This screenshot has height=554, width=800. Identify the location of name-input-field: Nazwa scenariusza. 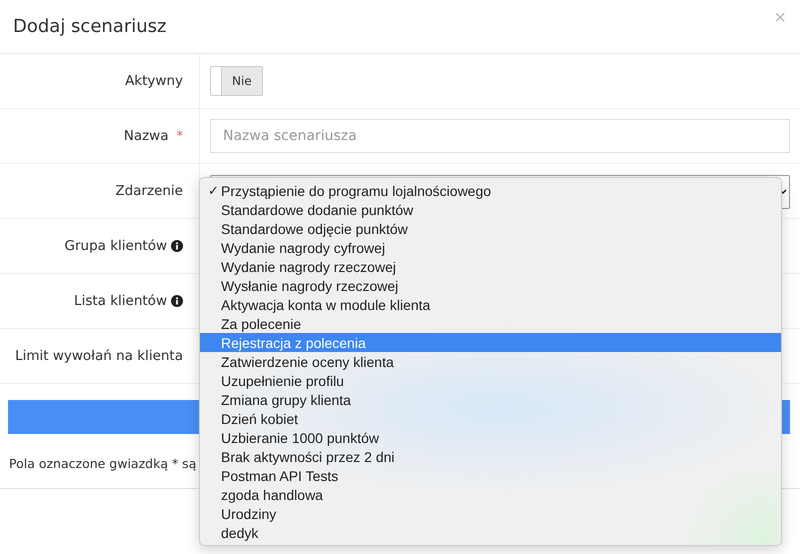
(500, 136).